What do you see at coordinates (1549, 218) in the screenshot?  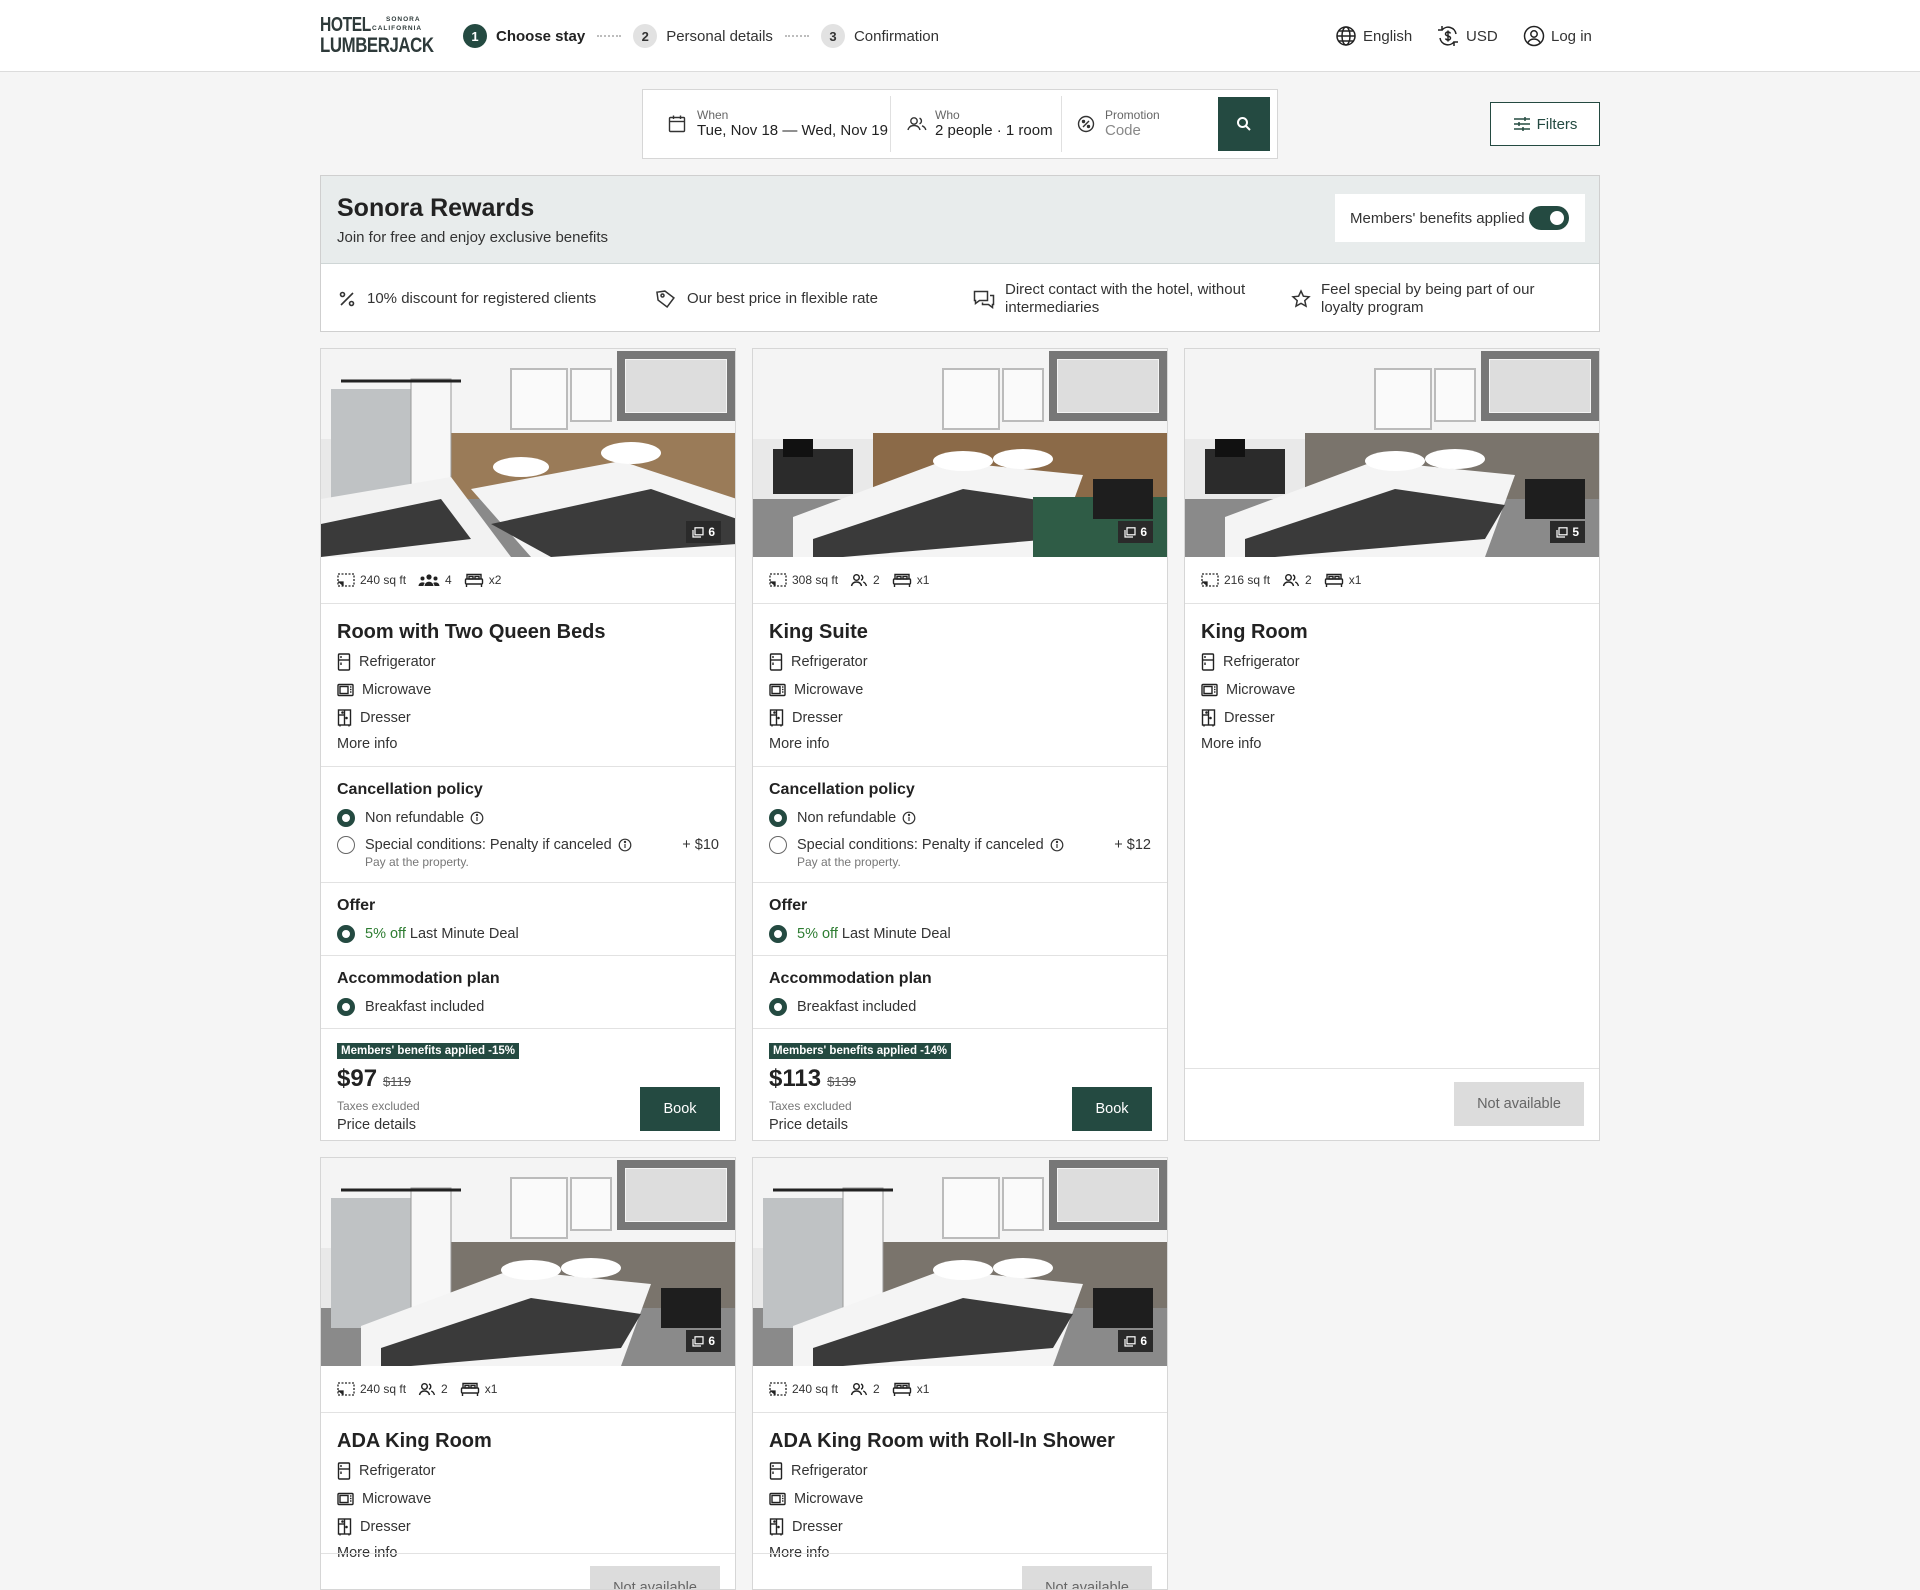 I see `toggle-switch` at bounding box center [1549, 218].